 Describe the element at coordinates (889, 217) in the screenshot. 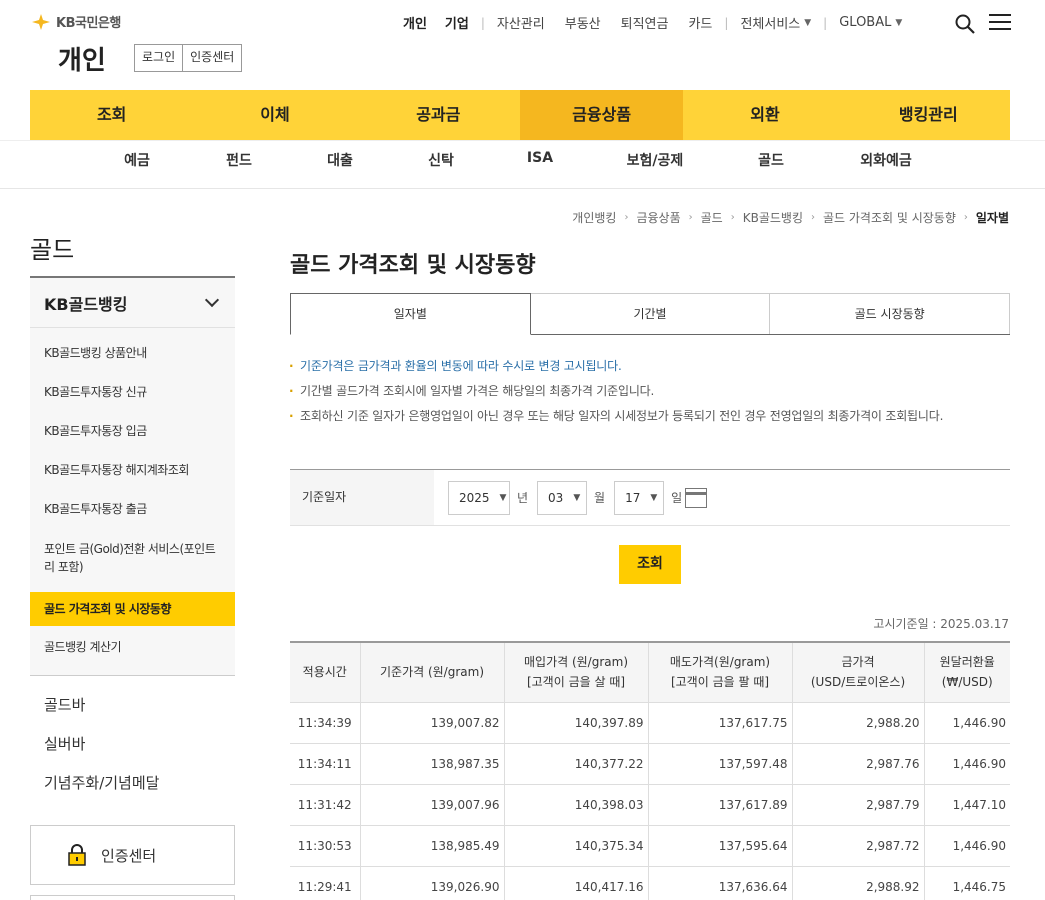

I see `breadcrumb-item: 골드 가격조회 및 시장동향` at that location.